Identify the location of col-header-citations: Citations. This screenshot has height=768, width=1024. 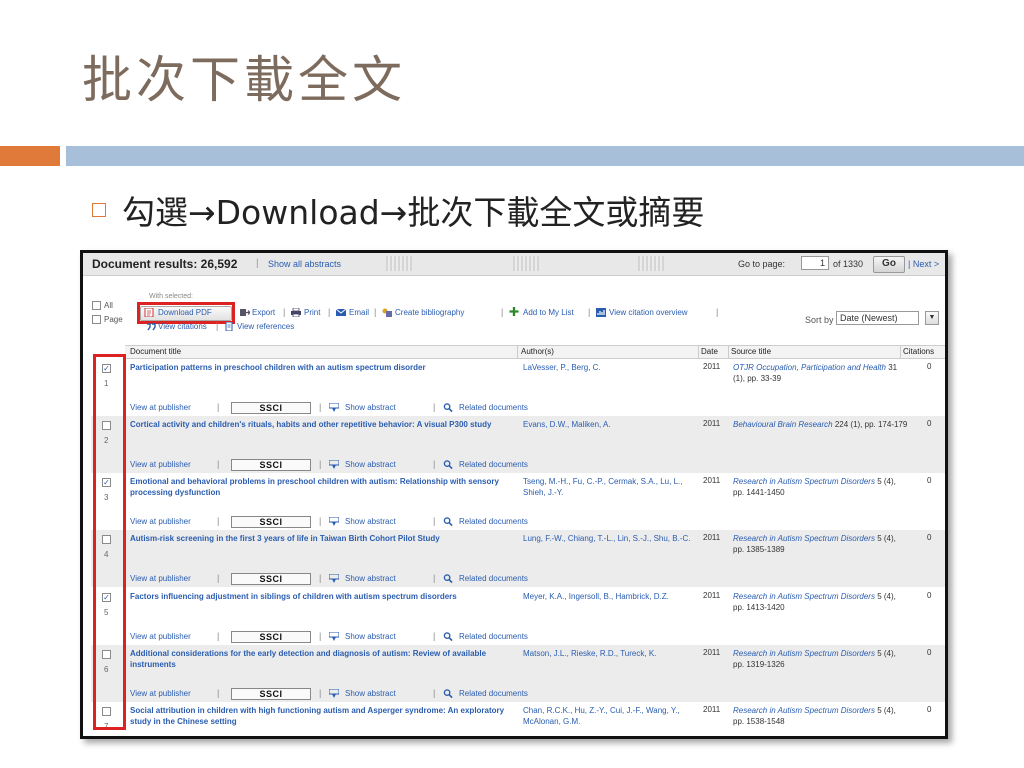
(918, 351).